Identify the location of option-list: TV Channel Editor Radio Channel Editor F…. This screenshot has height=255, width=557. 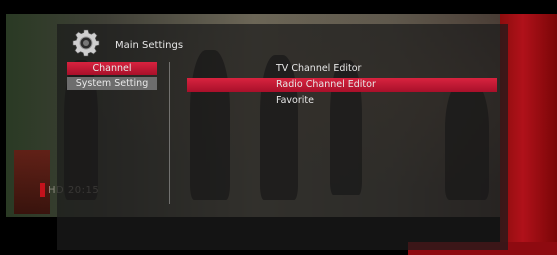
(342, 86).